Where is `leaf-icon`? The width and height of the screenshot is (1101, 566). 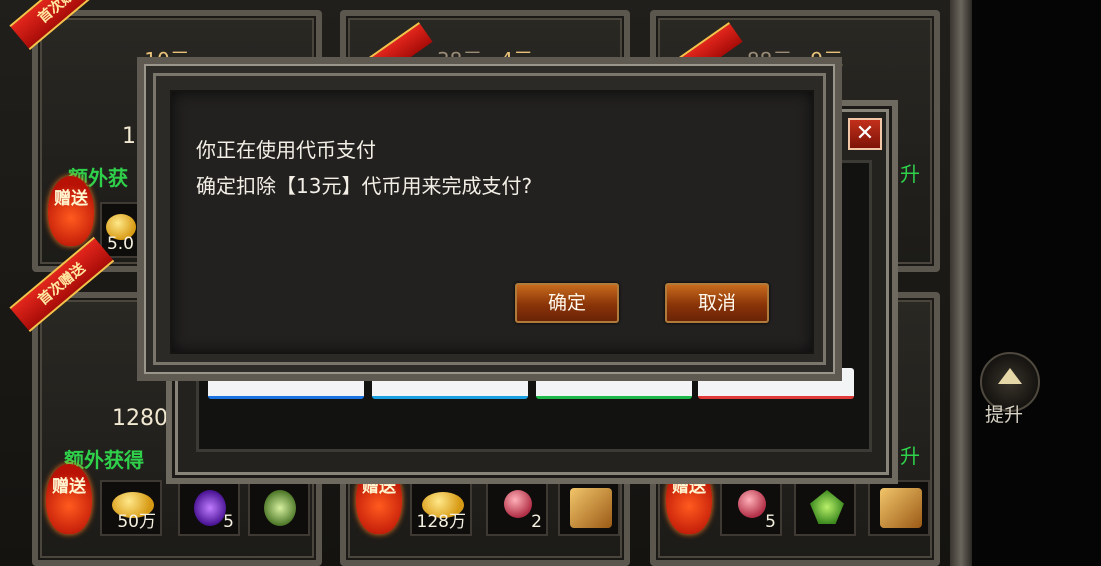
leaf-icon is located at coordinates (827, 507).